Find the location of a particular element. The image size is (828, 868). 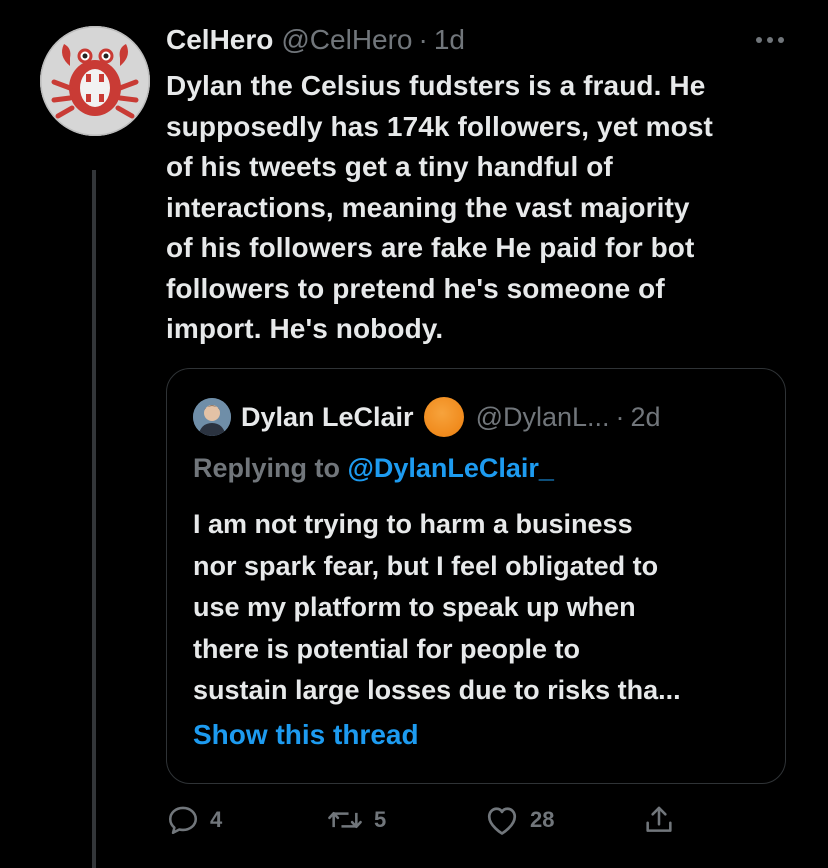

author-display-name: CelHero is located at coordinates (219, 40).